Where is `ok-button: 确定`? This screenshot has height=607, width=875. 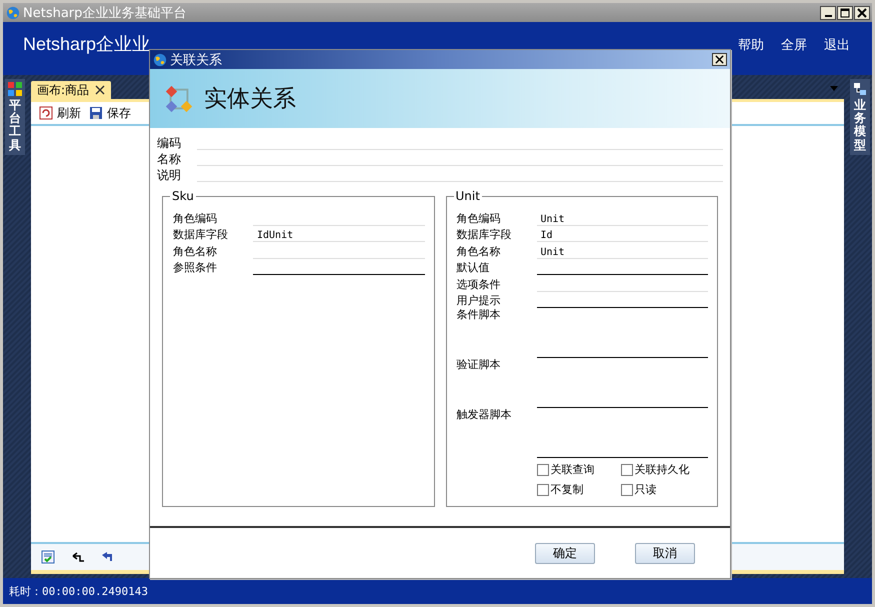
ok-button: 确定 is located at coordinates (565, 553).